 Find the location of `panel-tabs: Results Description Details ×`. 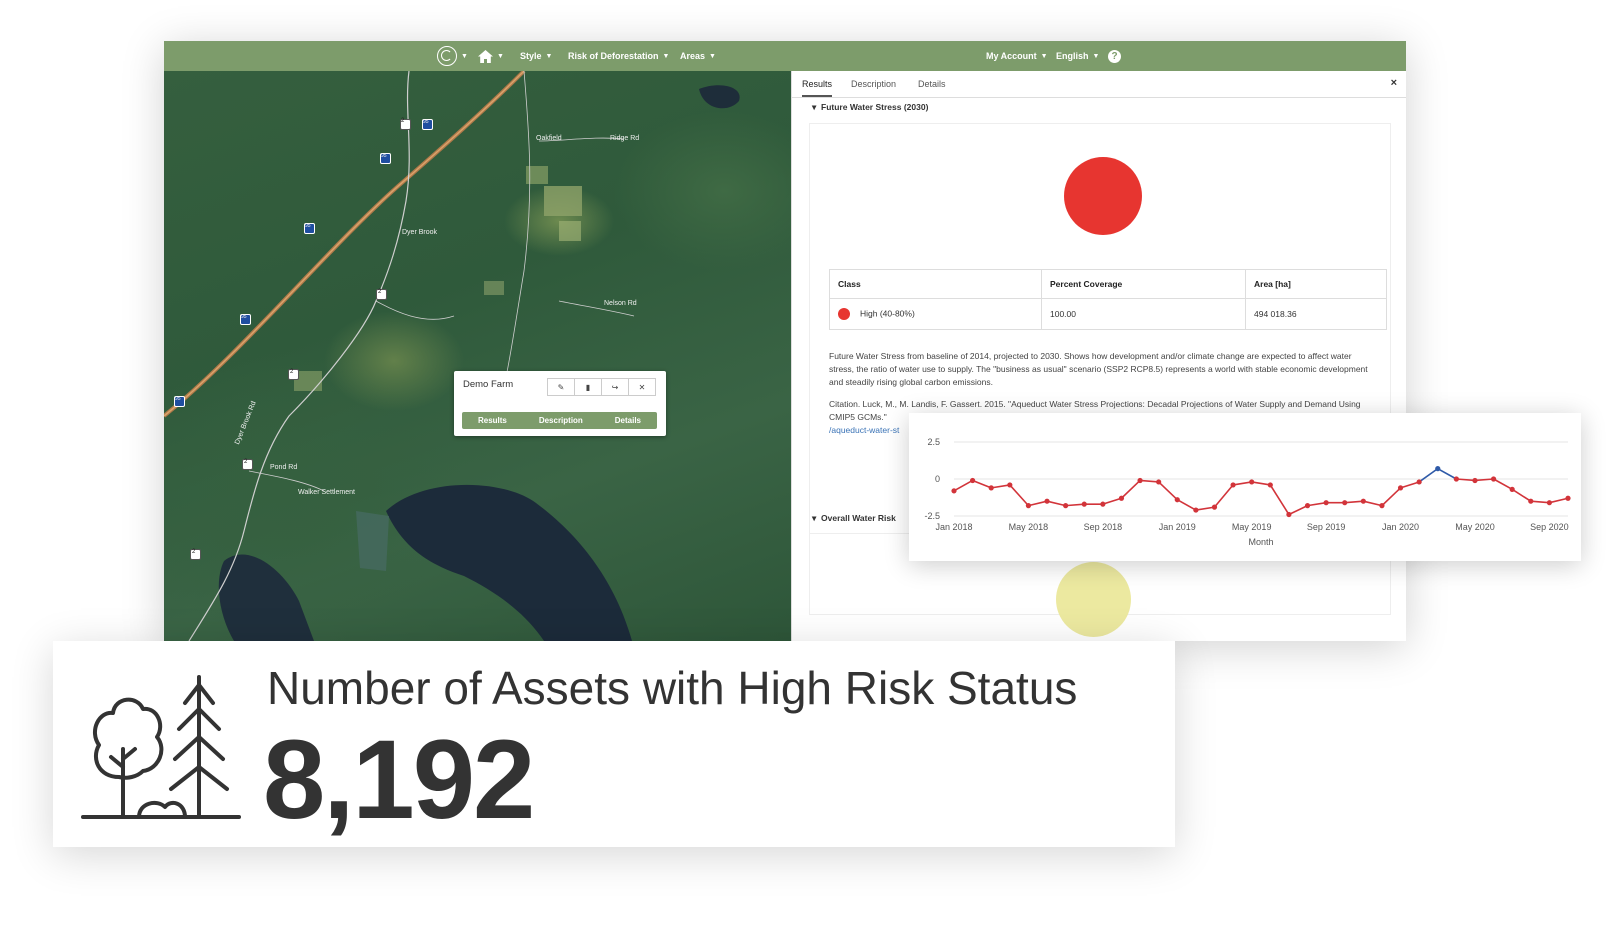

panel-tabs: Results Description Details × is located at coordinates (1099, 84).